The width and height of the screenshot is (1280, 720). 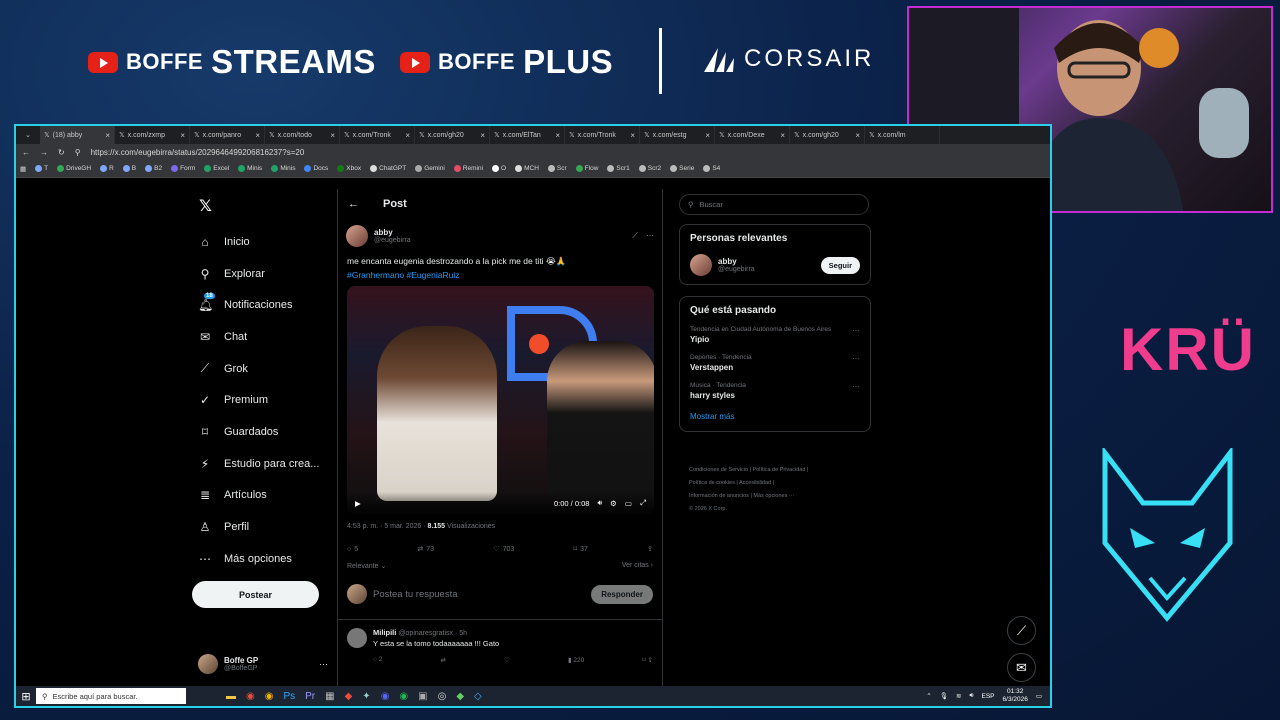 What do you see at coordinates (775, 358) in the screenshot?
I see `trend-item: Deportes · Tendencia Verstappen ···` at bounding box center [775, 358].